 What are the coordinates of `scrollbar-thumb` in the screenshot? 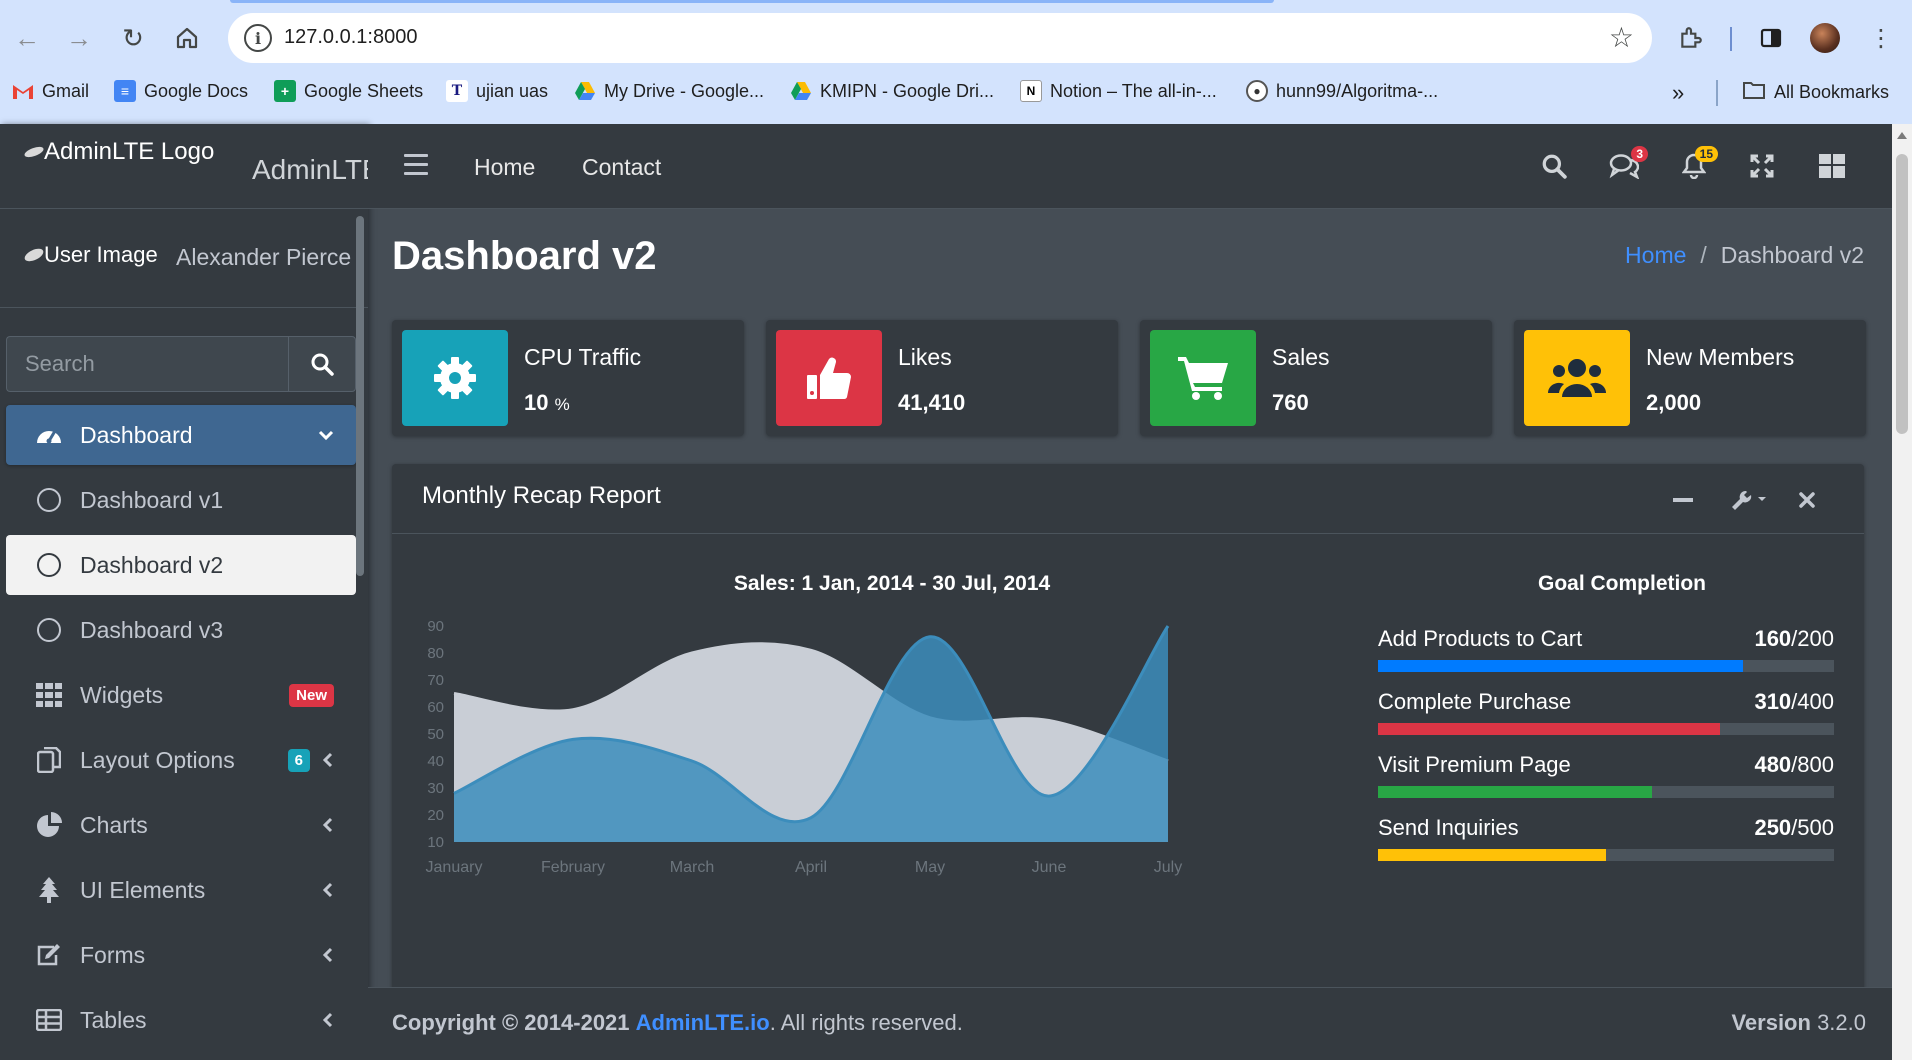 It's located at (1902, 294).